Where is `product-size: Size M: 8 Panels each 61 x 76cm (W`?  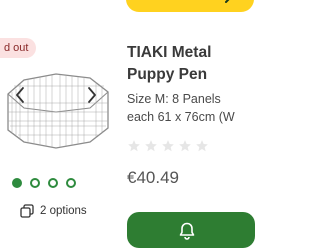 product-size: Size M: 8 Panels each 61 x 76cm (W is located at coordinates (181, 108).